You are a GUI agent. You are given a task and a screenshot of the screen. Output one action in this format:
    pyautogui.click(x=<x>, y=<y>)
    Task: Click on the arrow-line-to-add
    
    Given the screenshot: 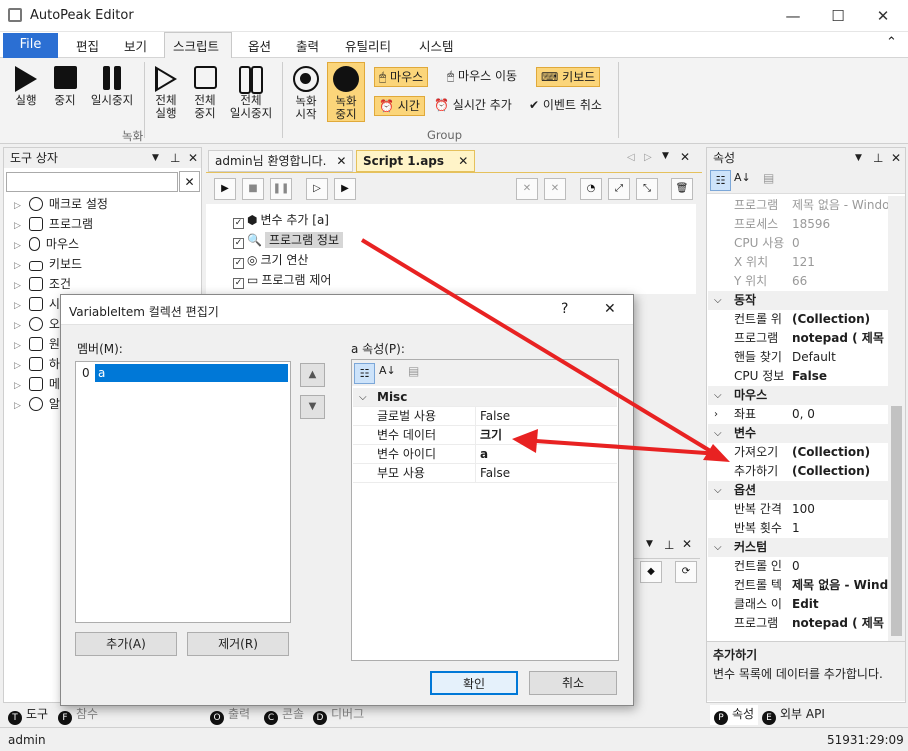 What is the action you would take?
    pyautogui.click(x=537, y=346)
    